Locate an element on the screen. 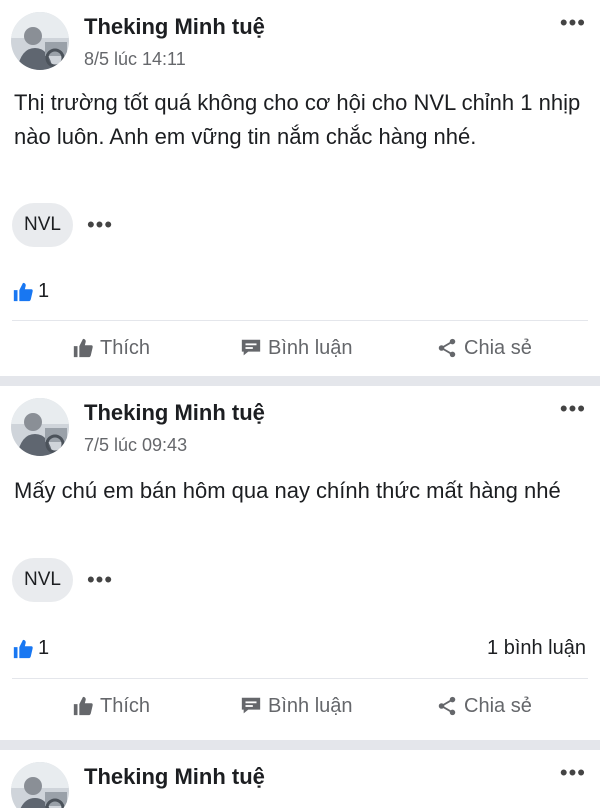 This screenshot has height=808, width=600. post-time: 7/5 lúc 09:43 is located at coordinates (135, 445).